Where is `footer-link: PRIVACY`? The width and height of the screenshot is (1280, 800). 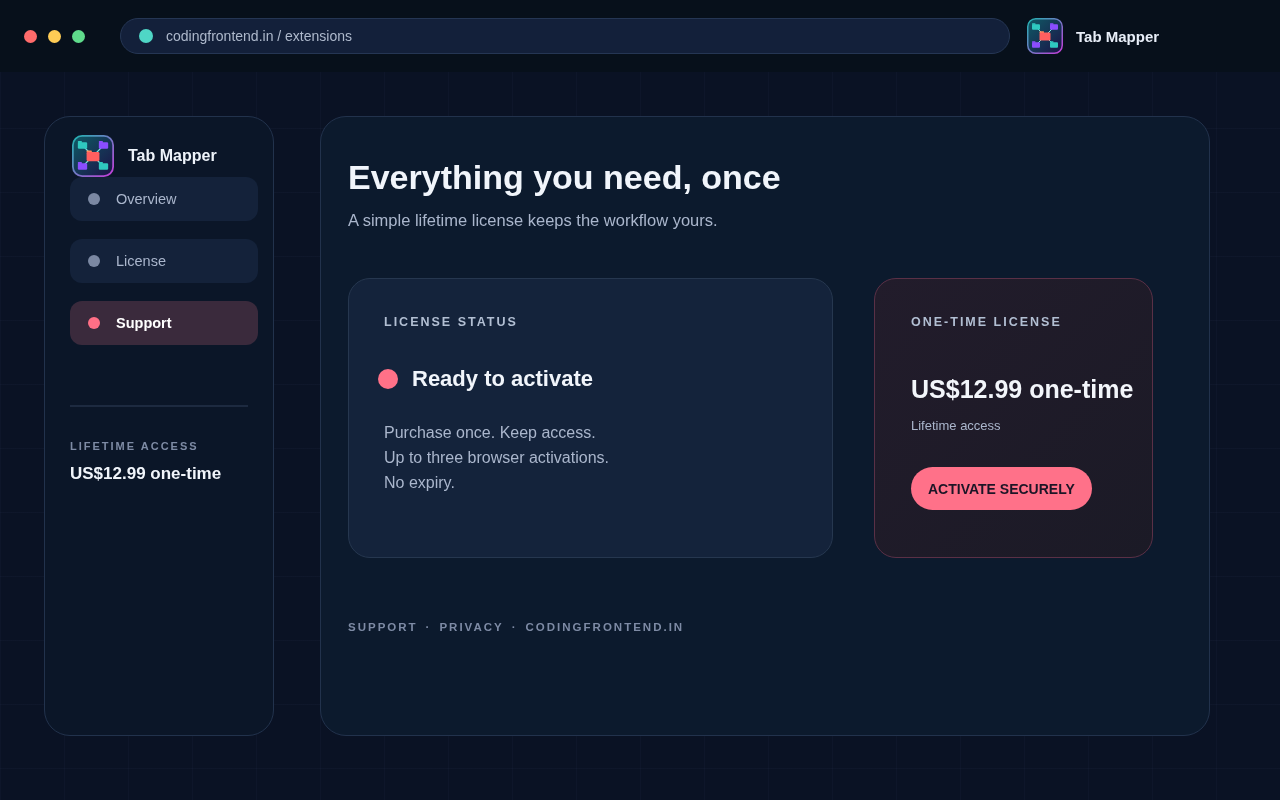
footer-link: PRIVACY is located at coordinates (471, 627).